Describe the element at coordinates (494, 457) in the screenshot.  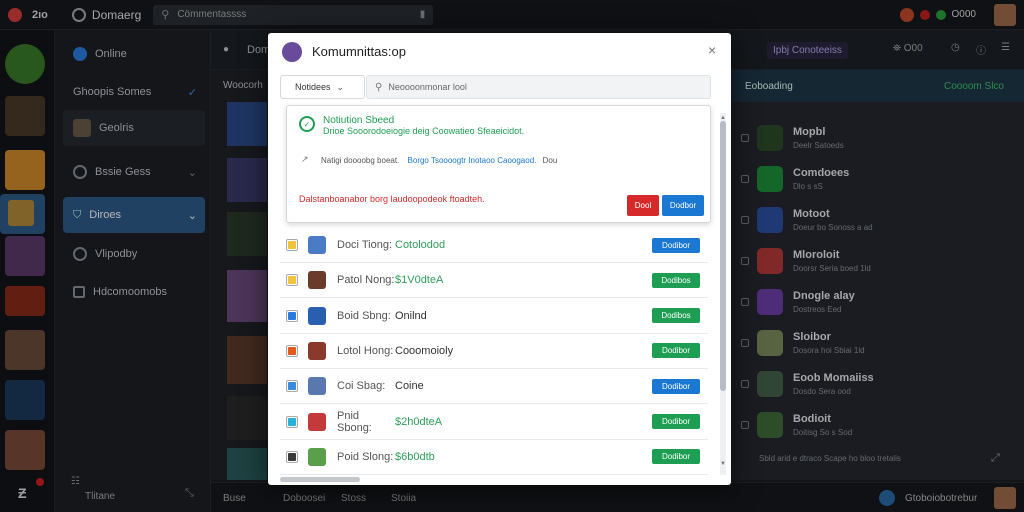
I see `table-row: Poid Slong: $6b0dtb Dodibor` at that location.